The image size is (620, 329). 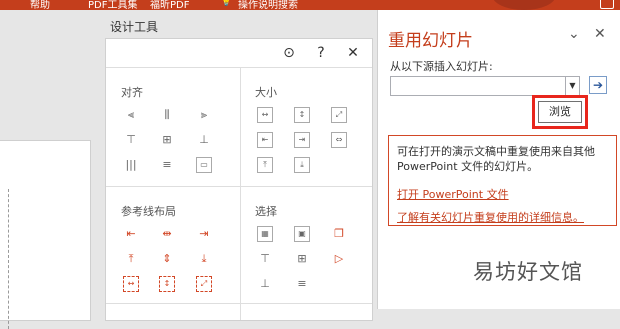 I want to click on slide-canvas, so click(x=45, y=234).